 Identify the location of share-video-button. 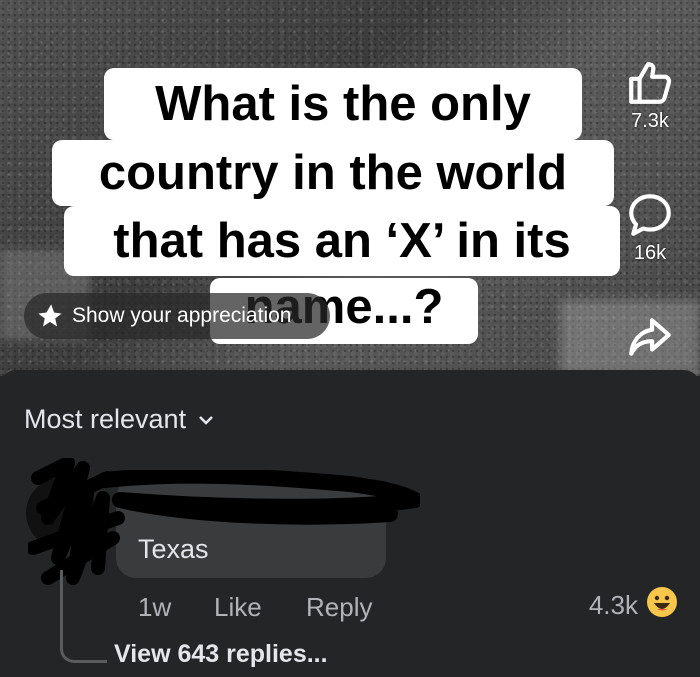
(650, 337).